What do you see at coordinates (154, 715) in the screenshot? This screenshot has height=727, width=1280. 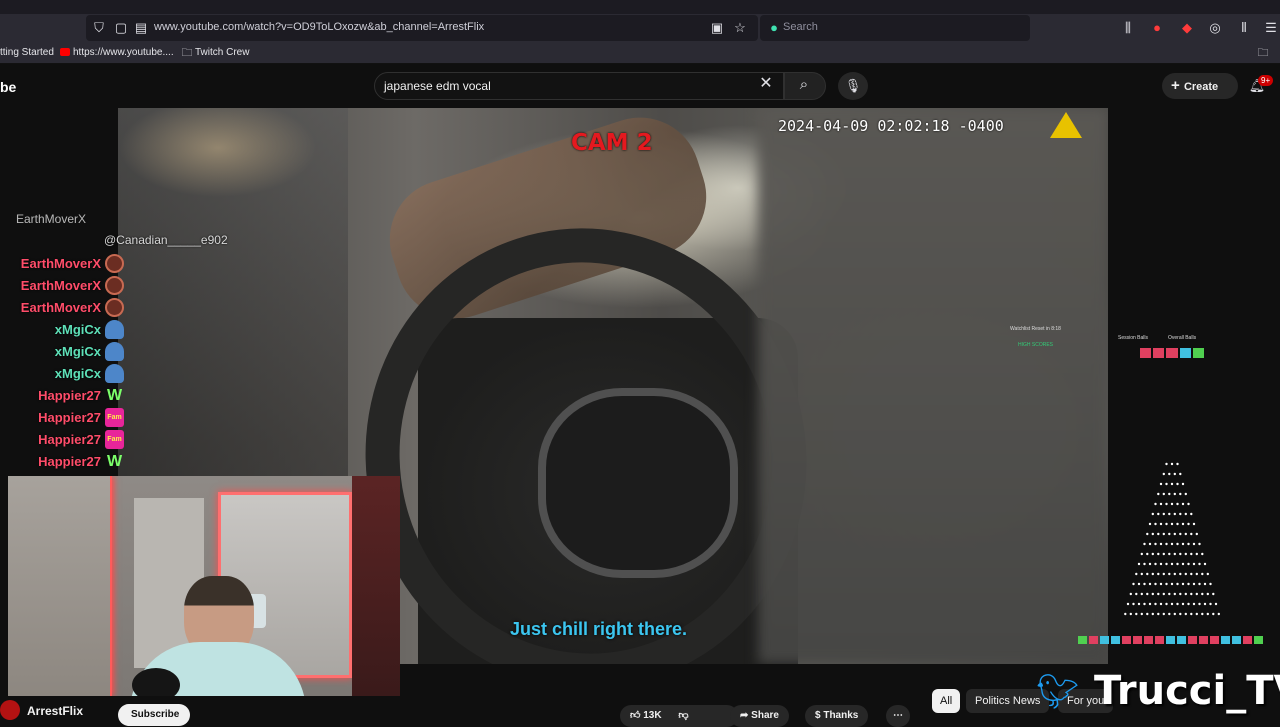 I see `subscribe-button: Subscribe` at bounding box center [154, 715].